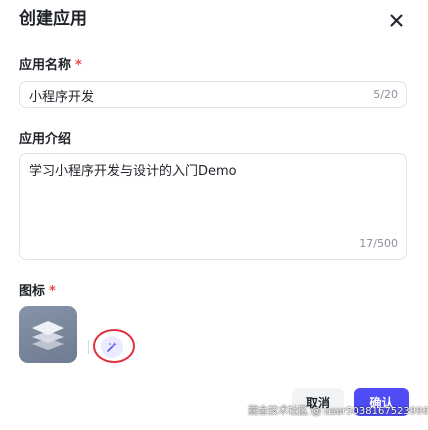 This screenshot has height=430, width=428. I want to click on close-button, so click(396, 20).